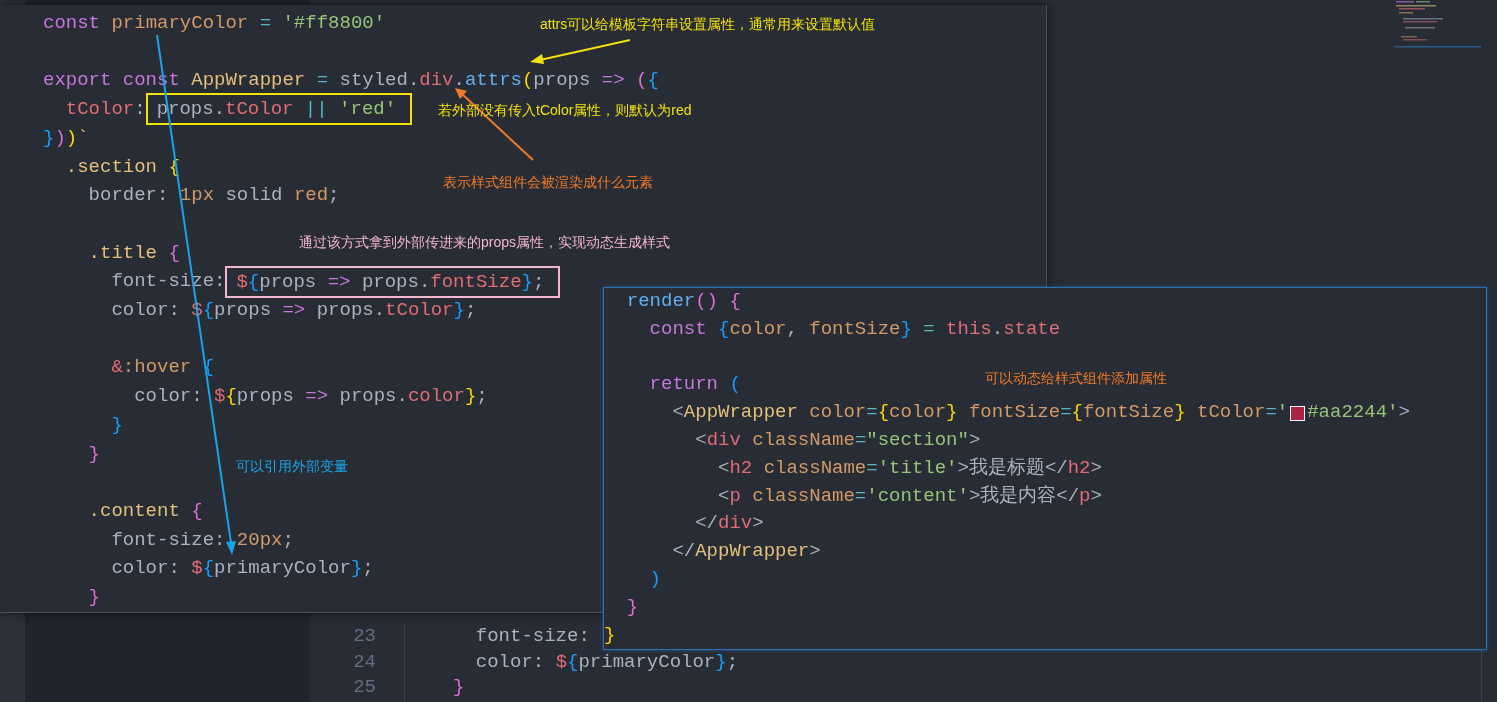  I want to click on code-text: tColor:, so click(105, 109).